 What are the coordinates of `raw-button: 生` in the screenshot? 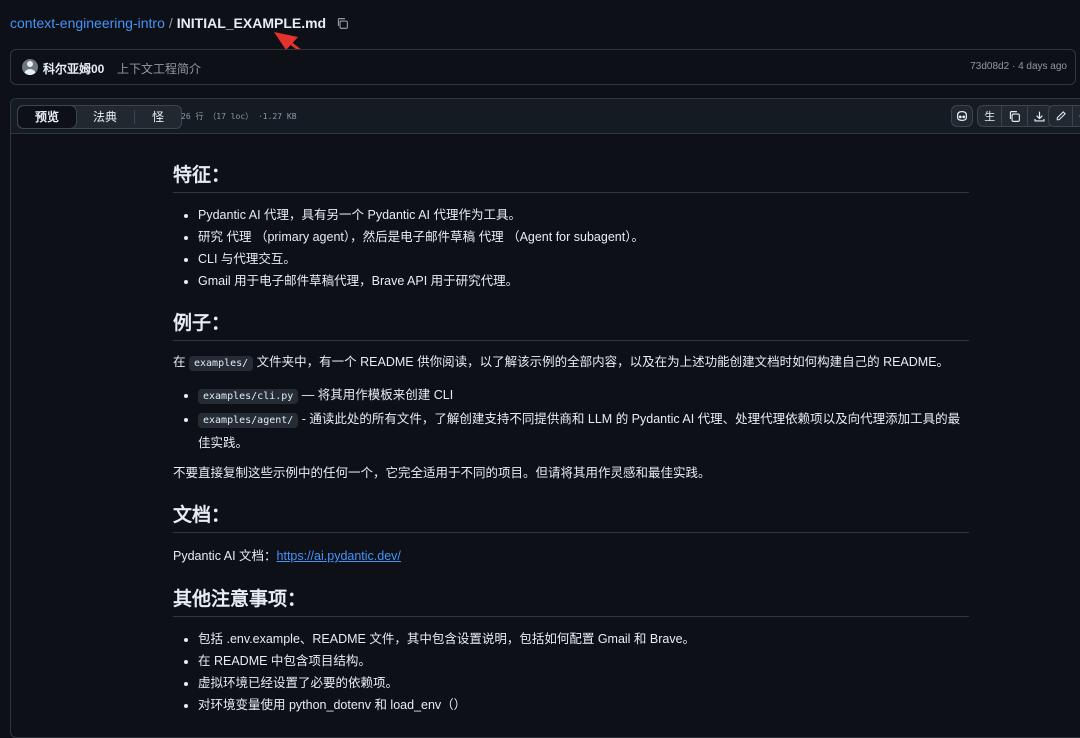 It's located at (989, 116).